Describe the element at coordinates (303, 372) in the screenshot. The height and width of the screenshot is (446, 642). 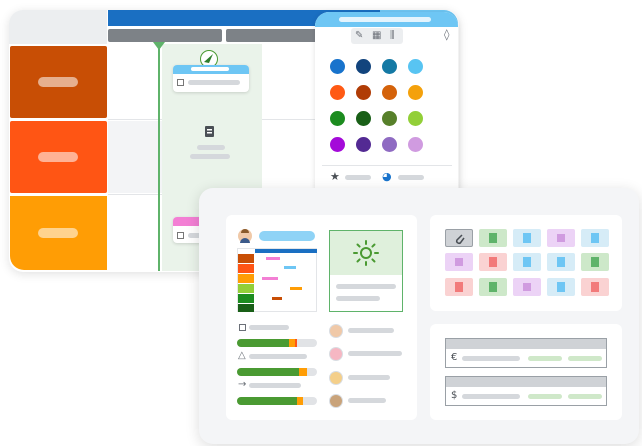
I see `progress-bar-2-orange` at that location.